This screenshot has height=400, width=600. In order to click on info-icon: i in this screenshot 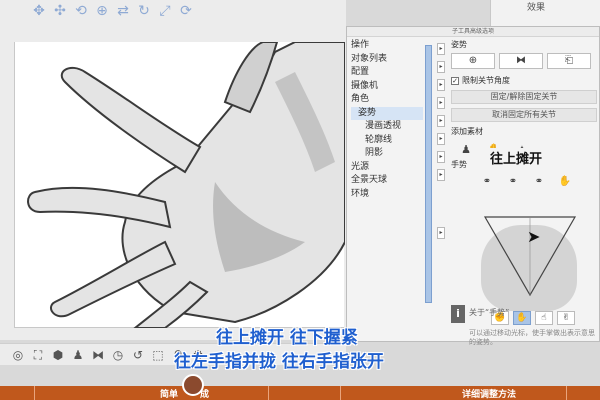, I will do `click(458, 314)`.